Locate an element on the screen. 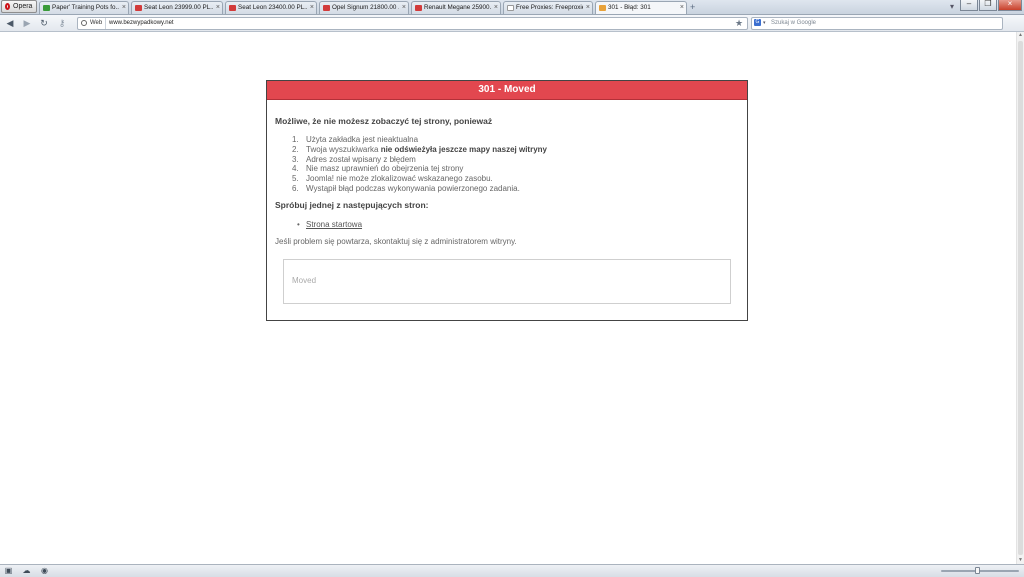 The height and width of the screenshot is (577, 1024). browser-tab: Seat Leon 23999.00 PL... × is located at coordinates (177, 7).